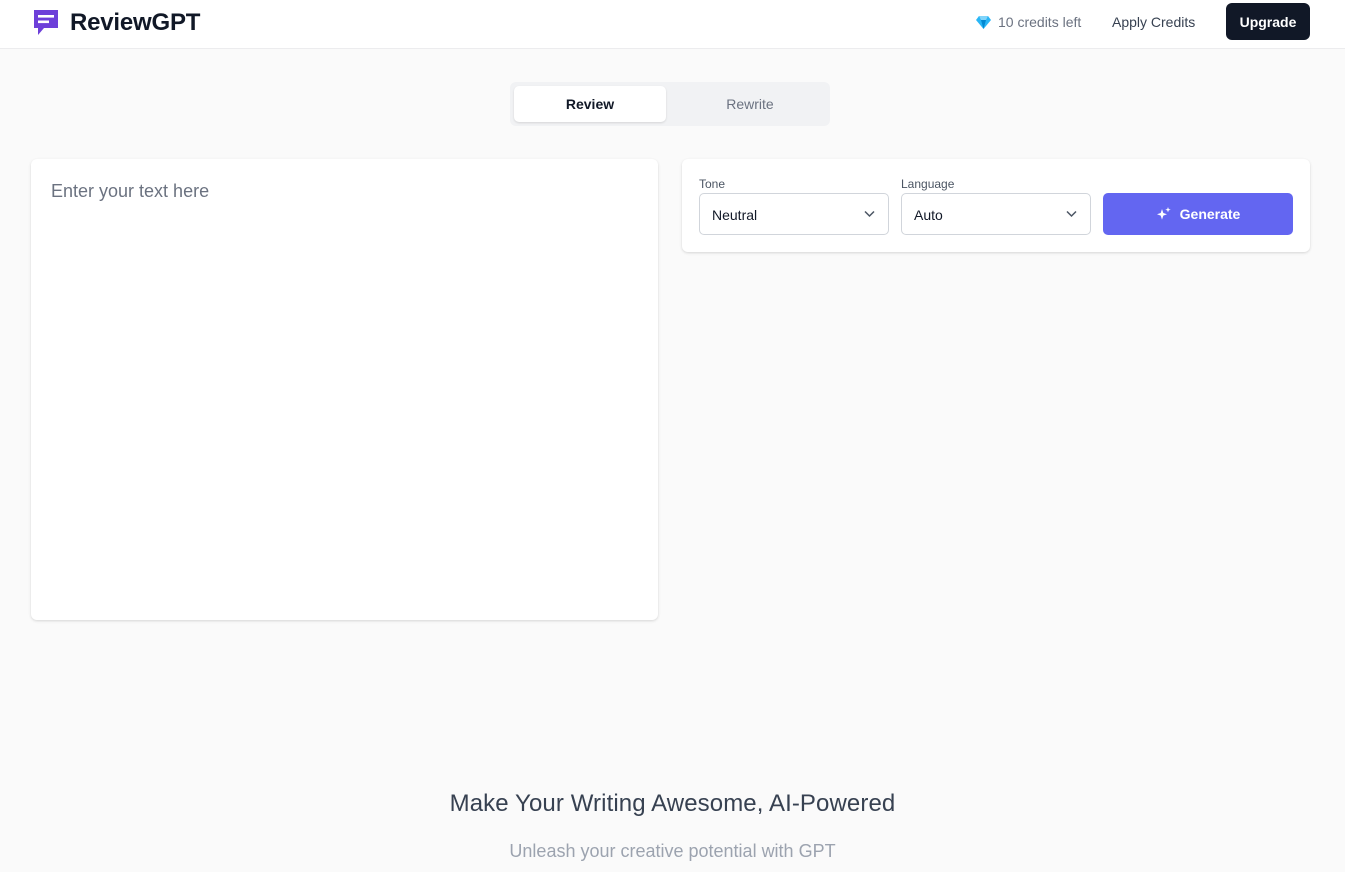 The width and height of the screenshot is (1345, 872). I want to click on language-select-value: Auto, so click(928, 215).